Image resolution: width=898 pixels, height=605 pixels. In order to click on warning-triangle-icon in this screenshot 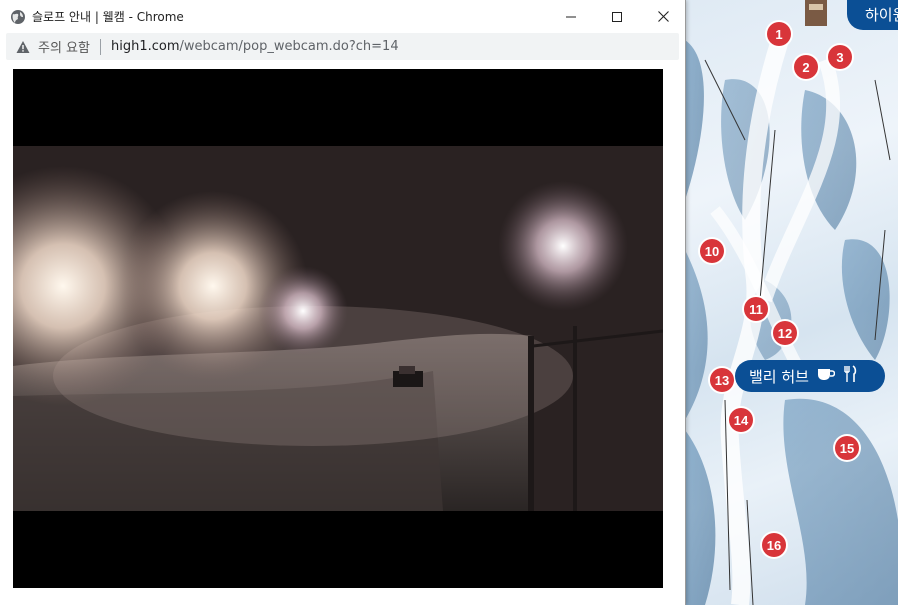, I will do `click(23, 47)`.